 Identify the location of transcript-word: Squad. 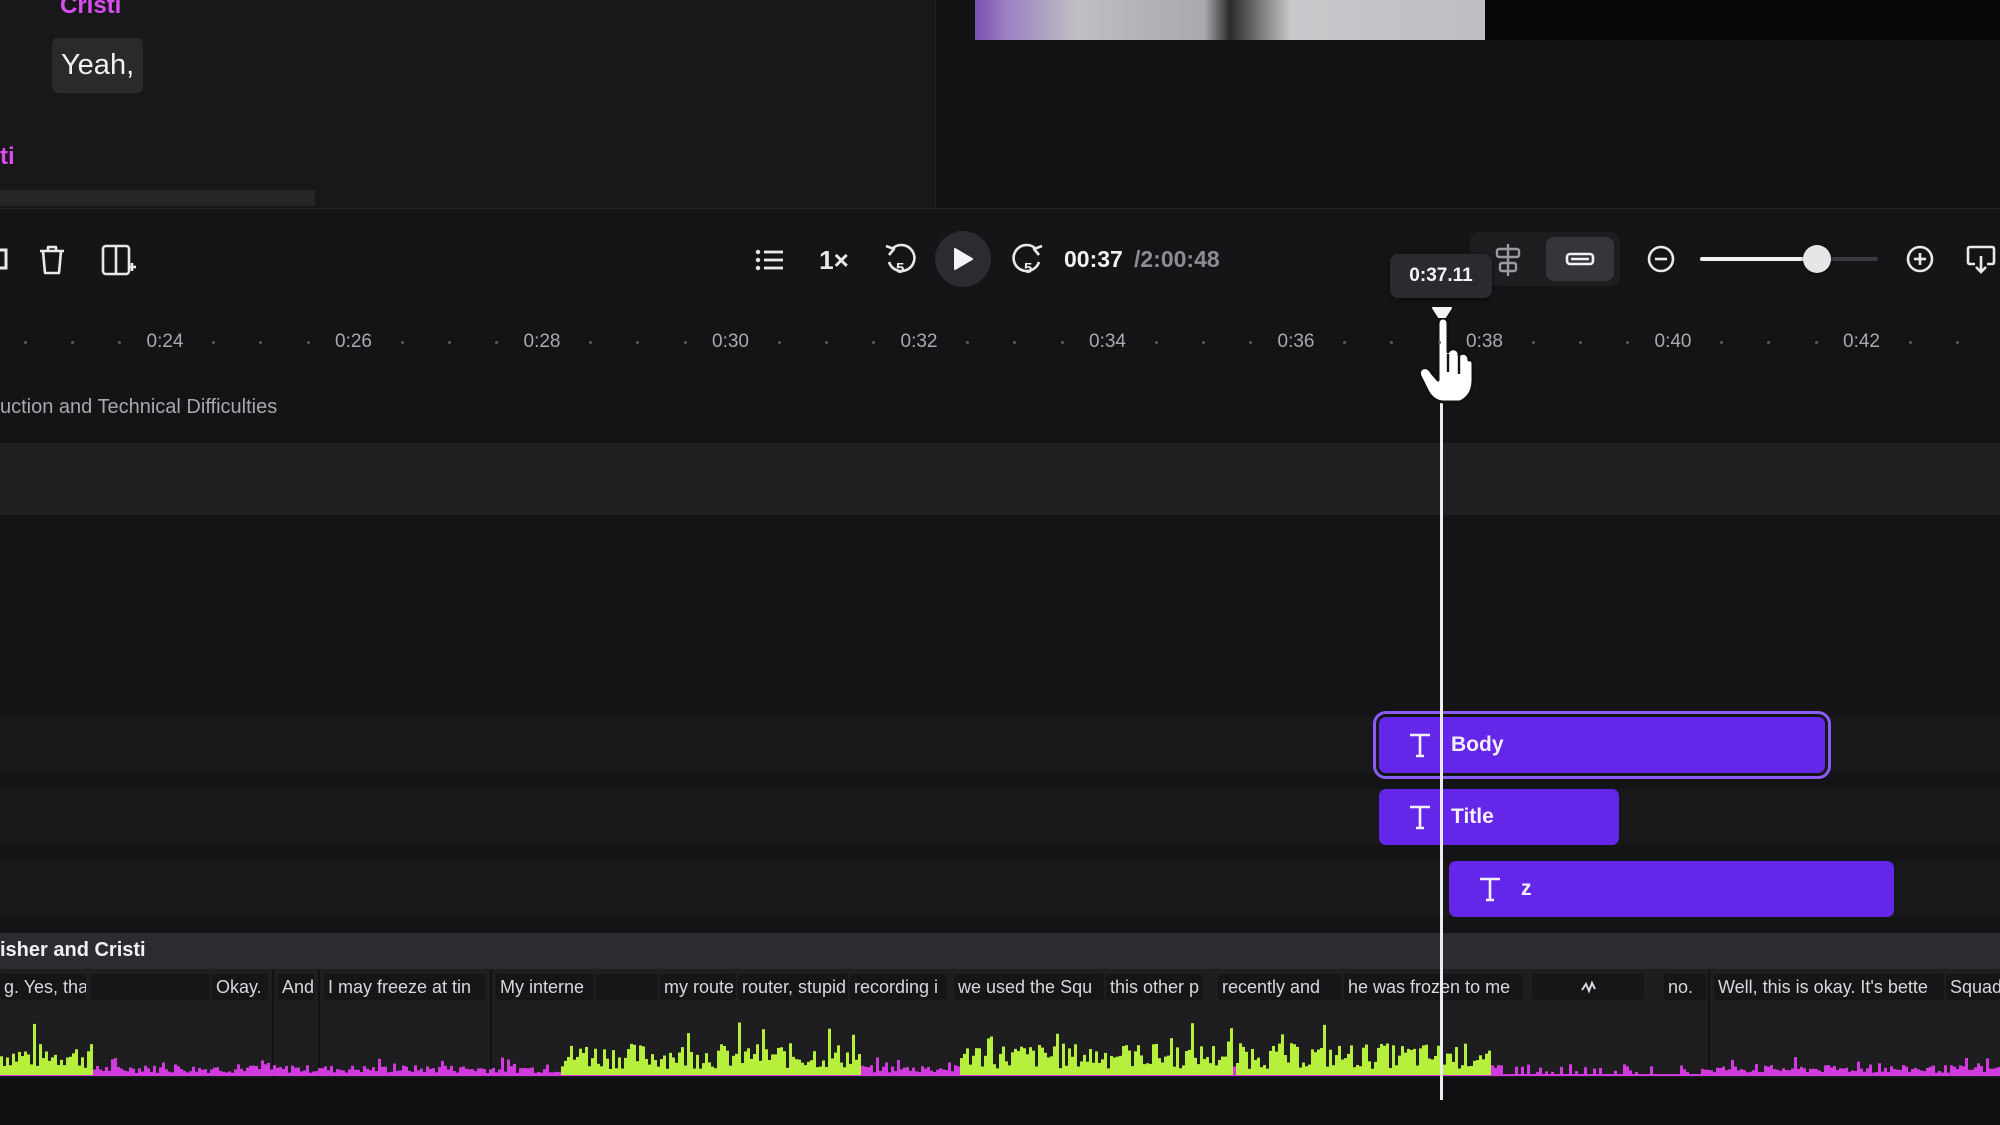
(1973, 987).